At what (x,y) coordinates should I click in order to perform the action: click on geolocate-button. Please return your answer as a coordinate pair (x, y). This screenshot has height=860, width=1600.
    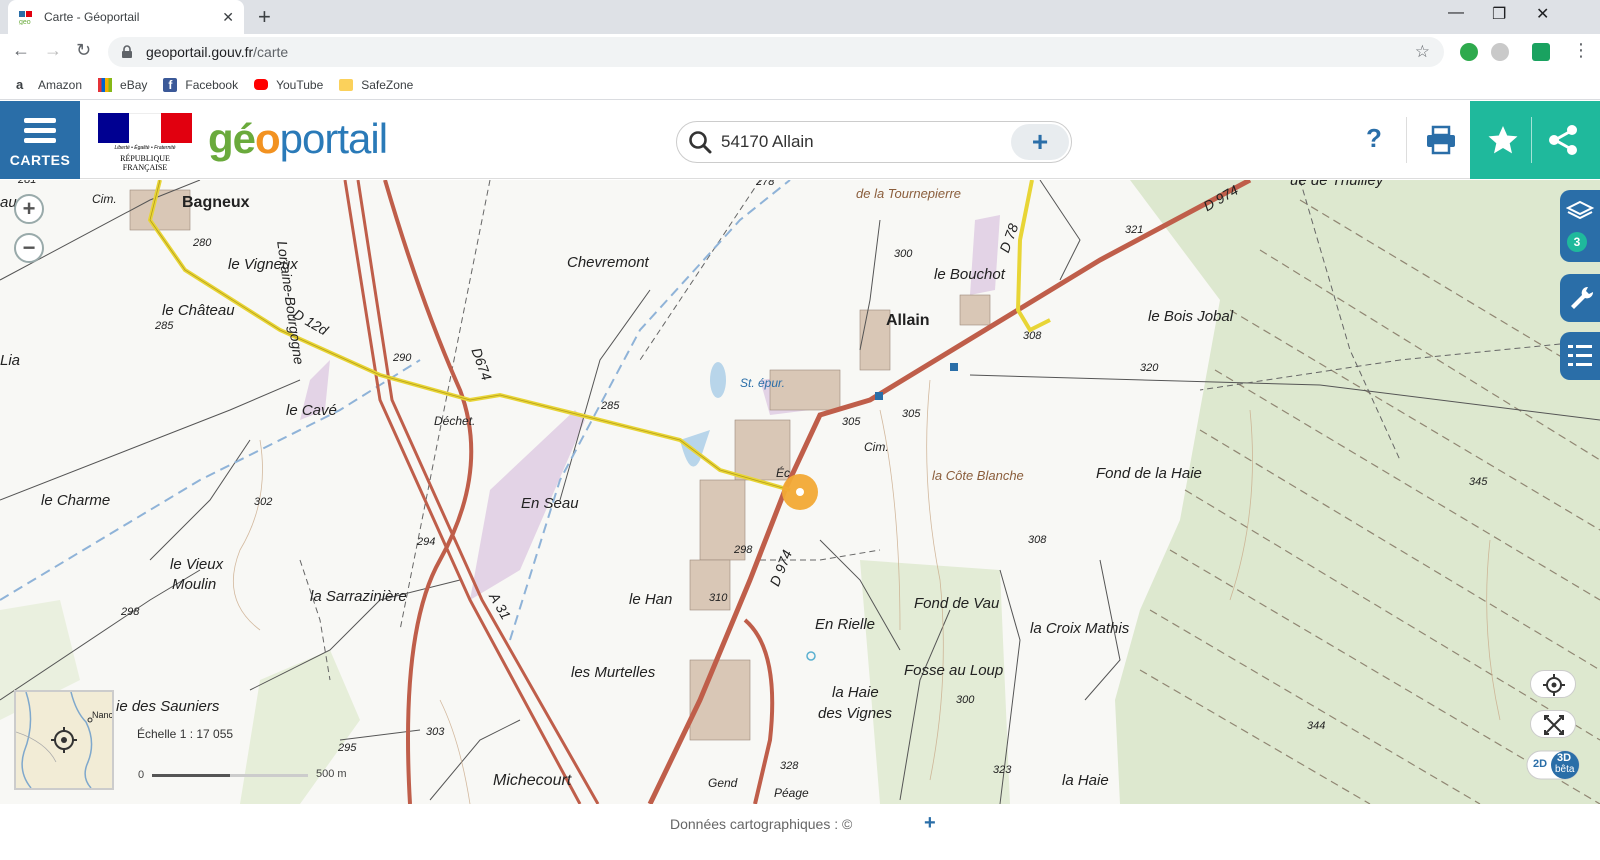
    Looking at the image, I should click on (1553, 684).